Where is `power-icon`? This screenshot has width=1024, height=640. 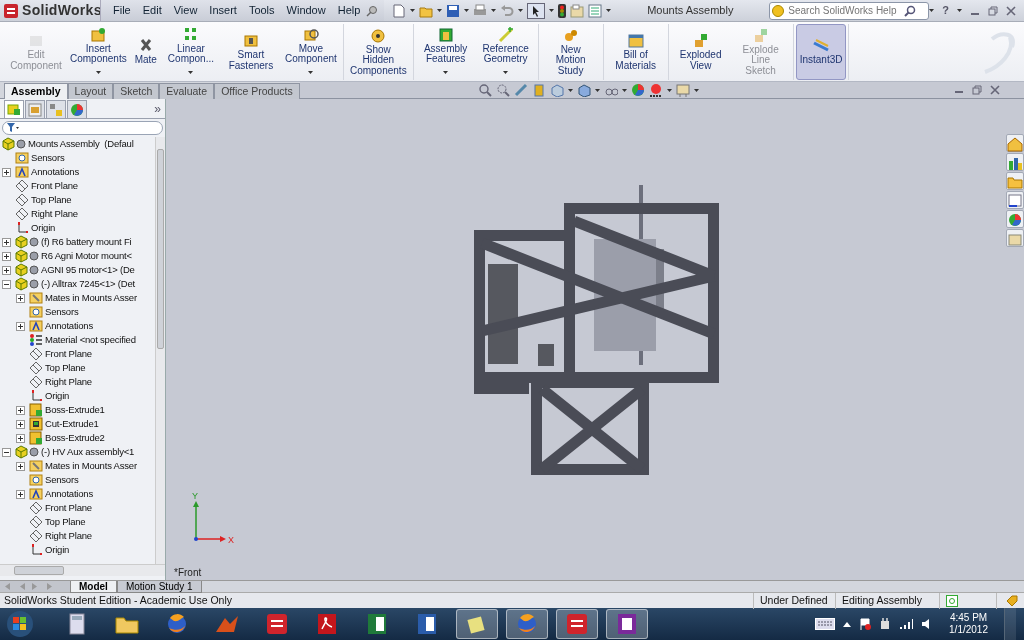 power-icon is located at coordinates (885, 624).